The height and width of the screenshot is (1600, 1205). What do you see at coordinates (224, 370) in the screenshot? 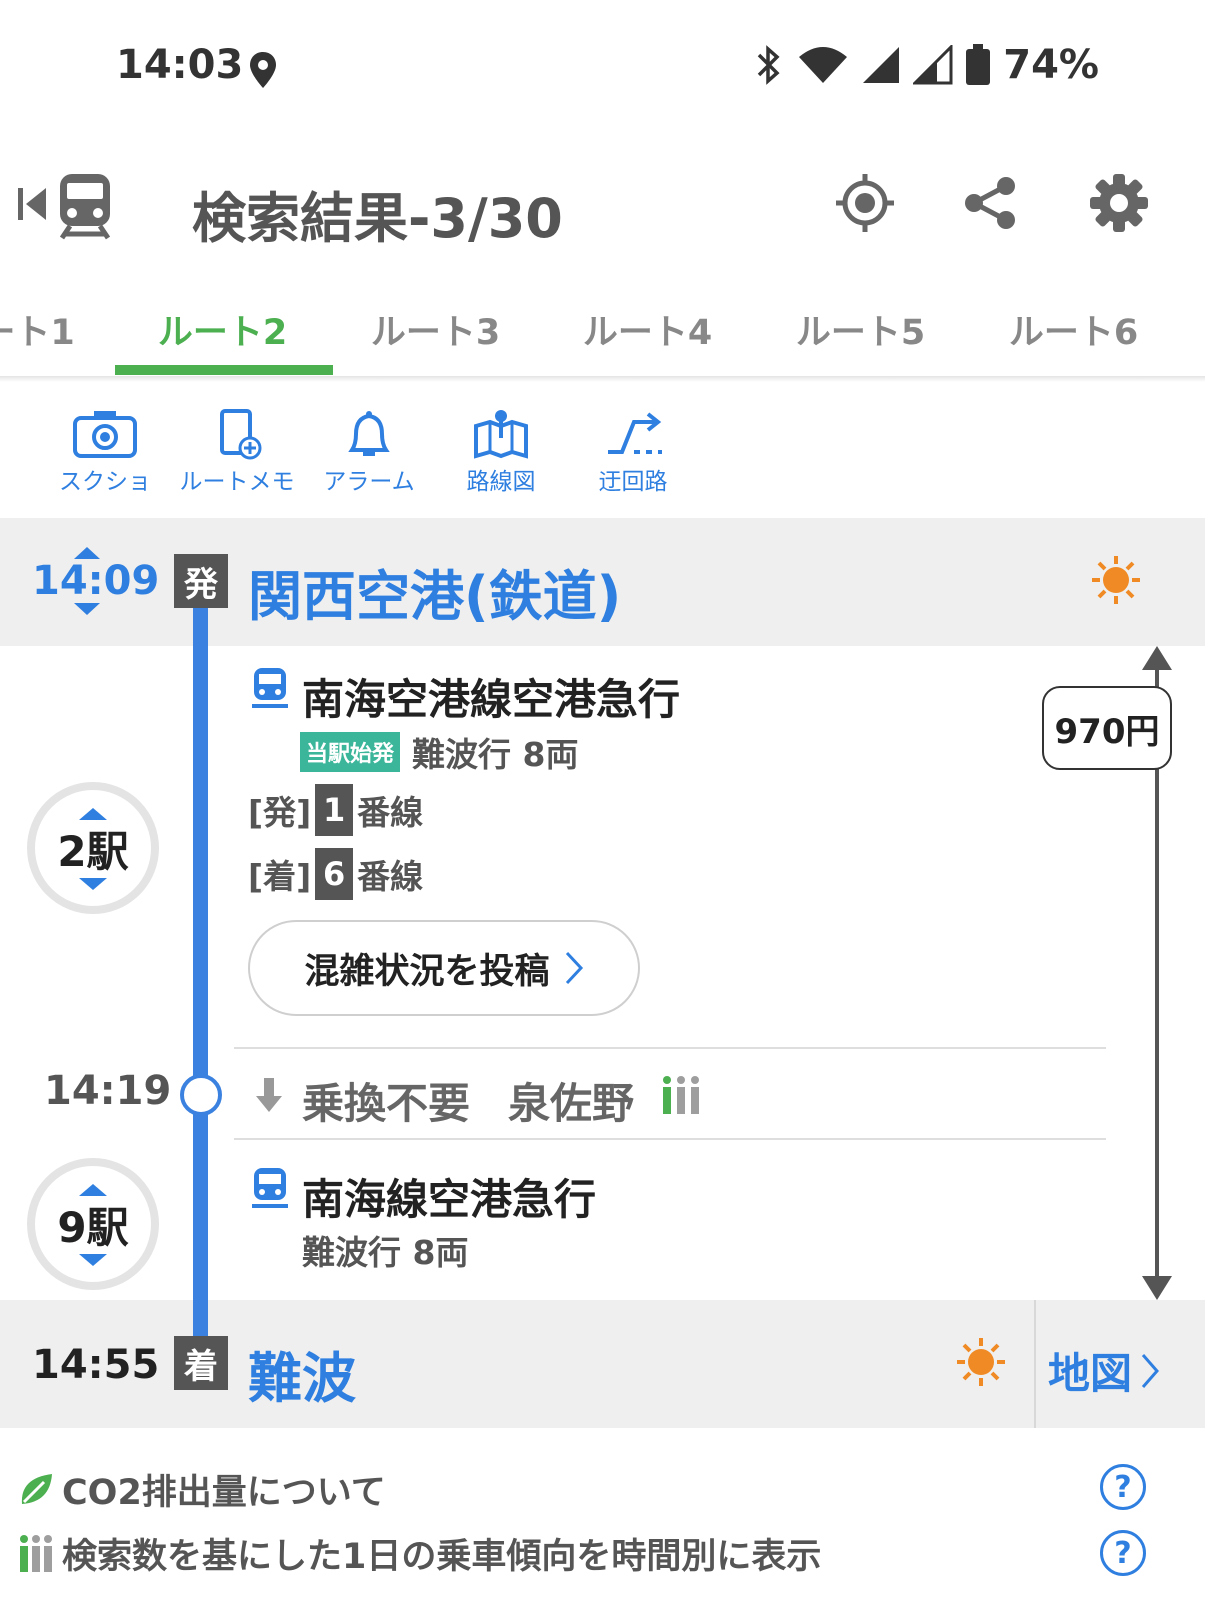
I see `active-tab-indicator` at bounding box center [224, 370].